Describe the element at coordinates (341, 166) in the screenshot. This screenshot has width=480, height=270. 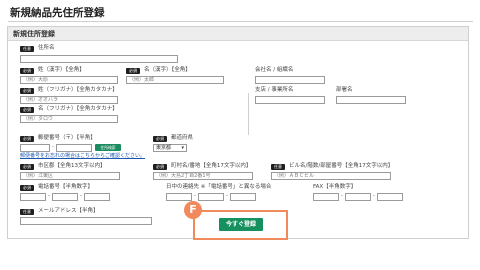
I see `building-label: ビル名/階数/部屋番号【全角17文字以内】` at that location.